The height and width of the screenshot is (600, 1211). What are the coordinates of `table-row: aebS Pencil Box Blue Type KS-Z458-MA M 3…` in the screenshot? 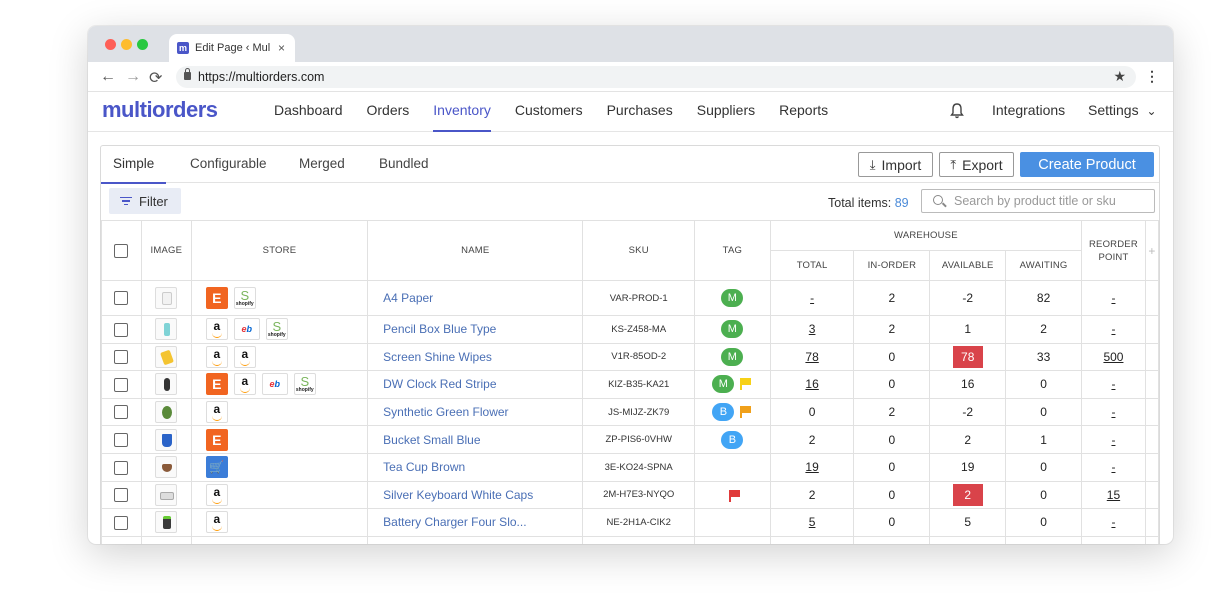 It's located at (630, 330).